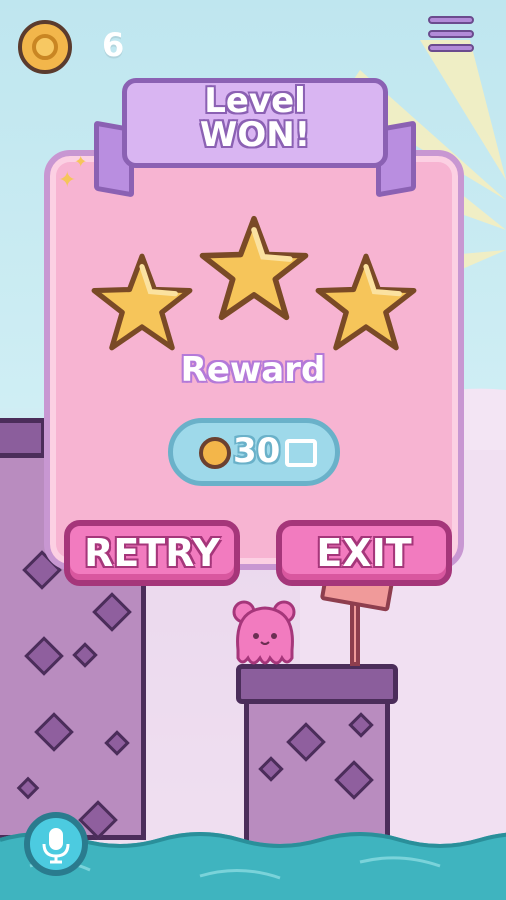 This screenshot has height=900, width=506. I want to click on hamburger-menu-button, so click(451, 35).